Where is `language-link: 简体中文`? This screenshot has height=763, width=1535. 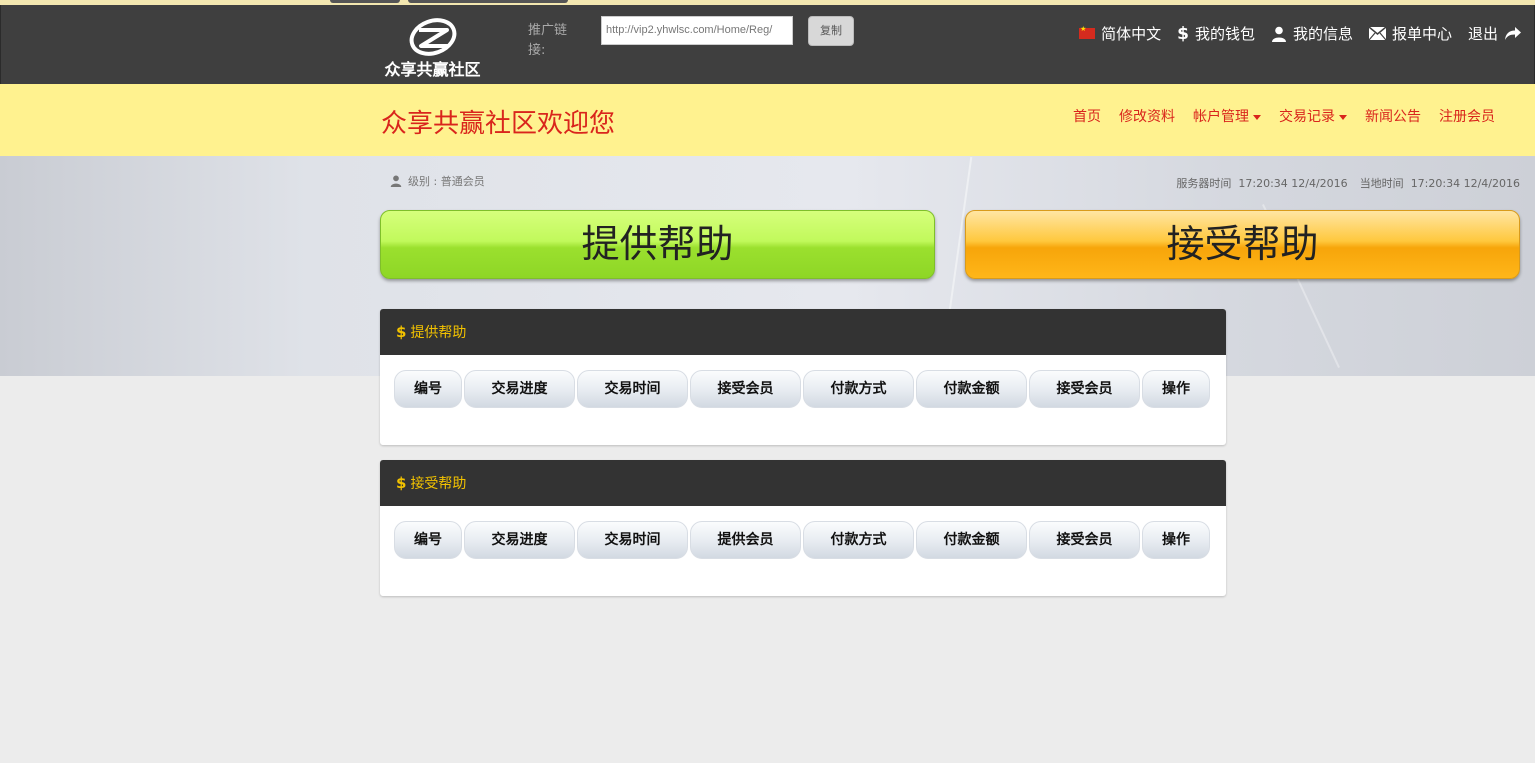
language-link: 简体中文 is located at coordinates (1120, 33).